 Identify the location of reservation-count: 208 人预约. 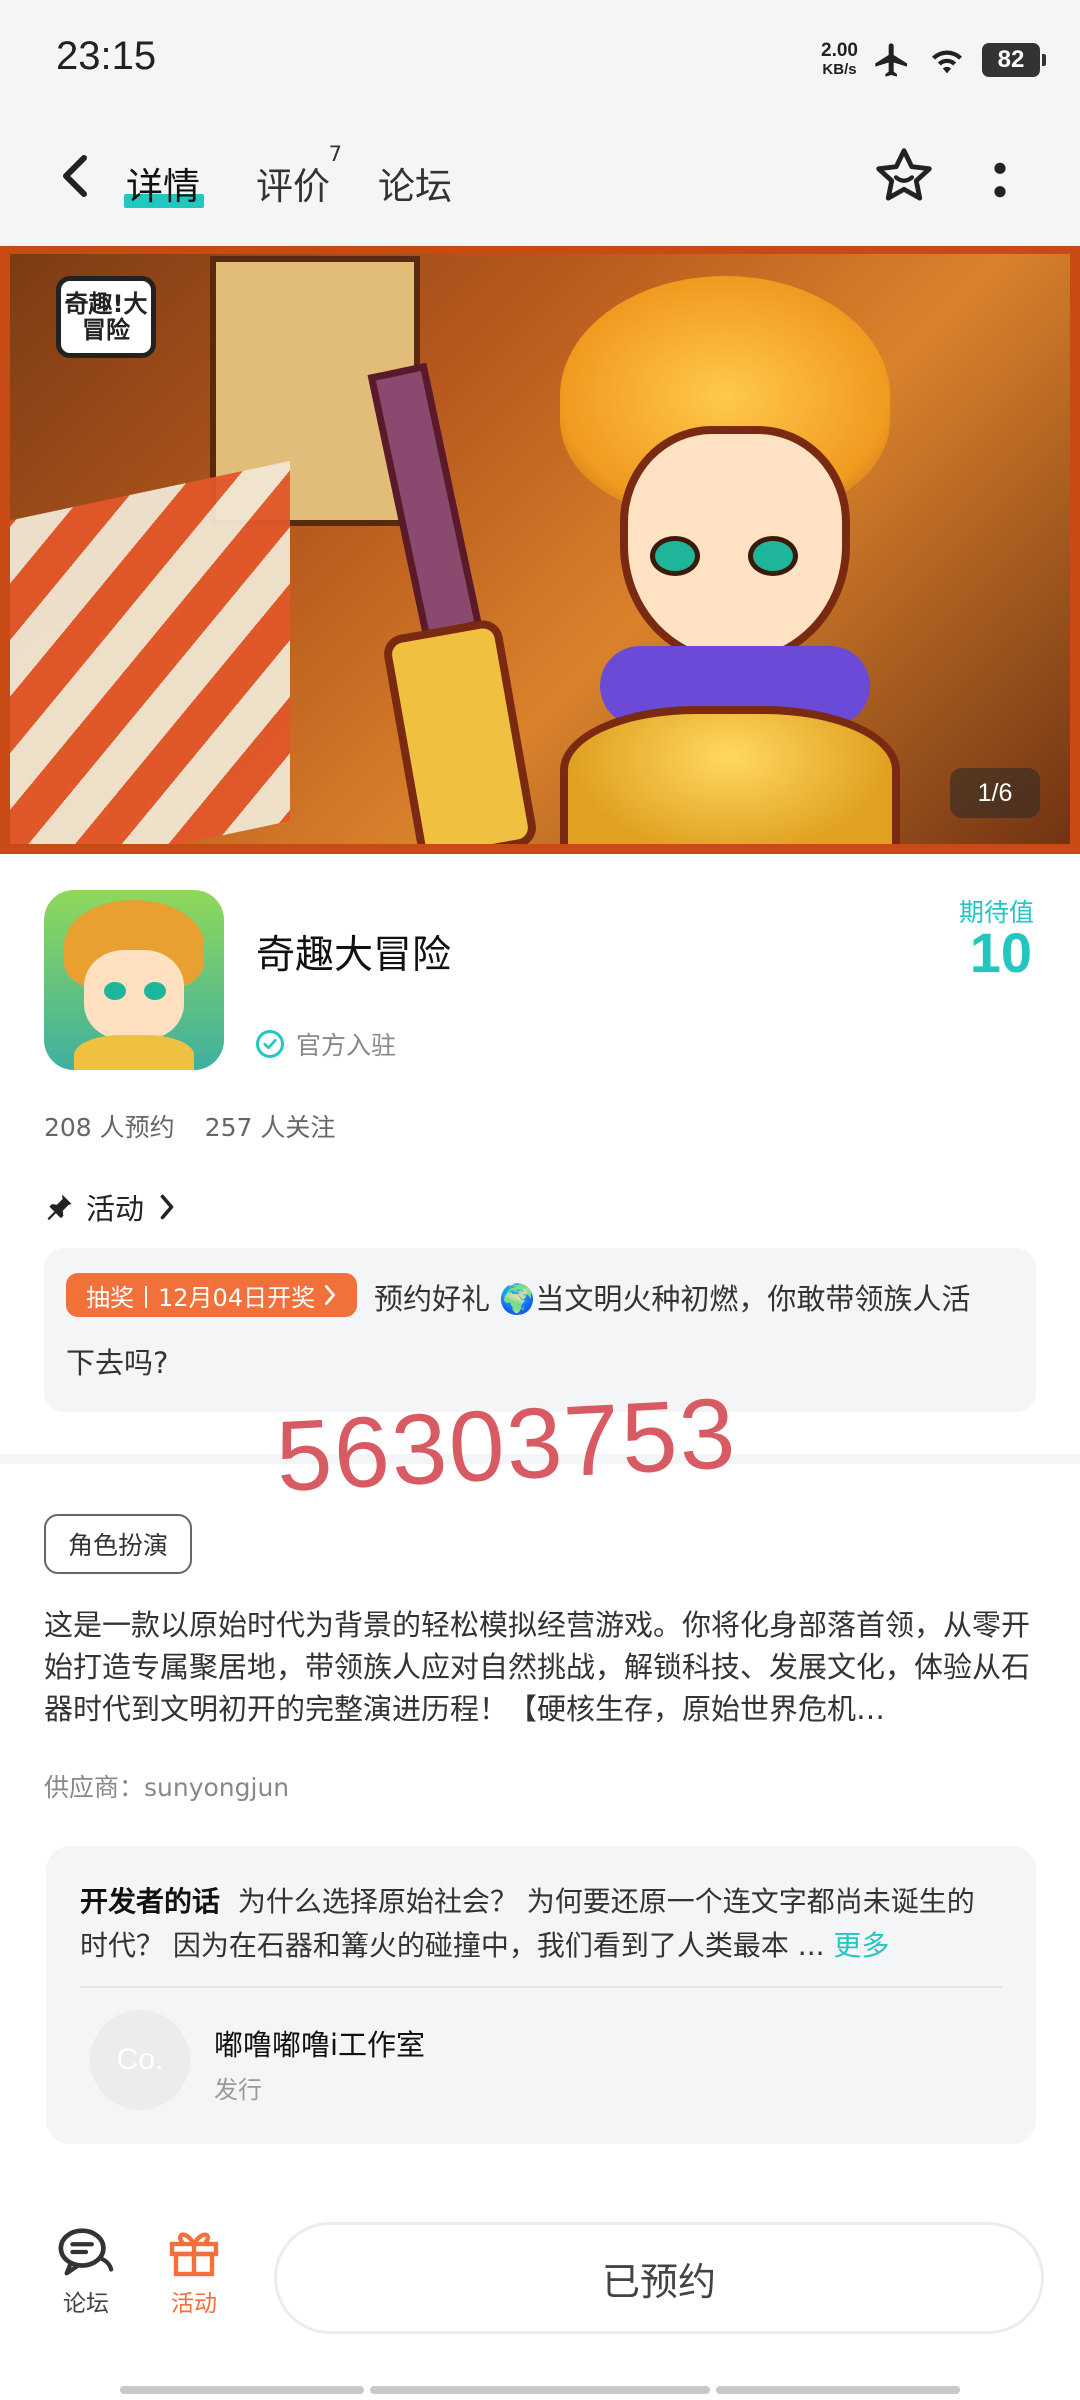
(109, 1127).